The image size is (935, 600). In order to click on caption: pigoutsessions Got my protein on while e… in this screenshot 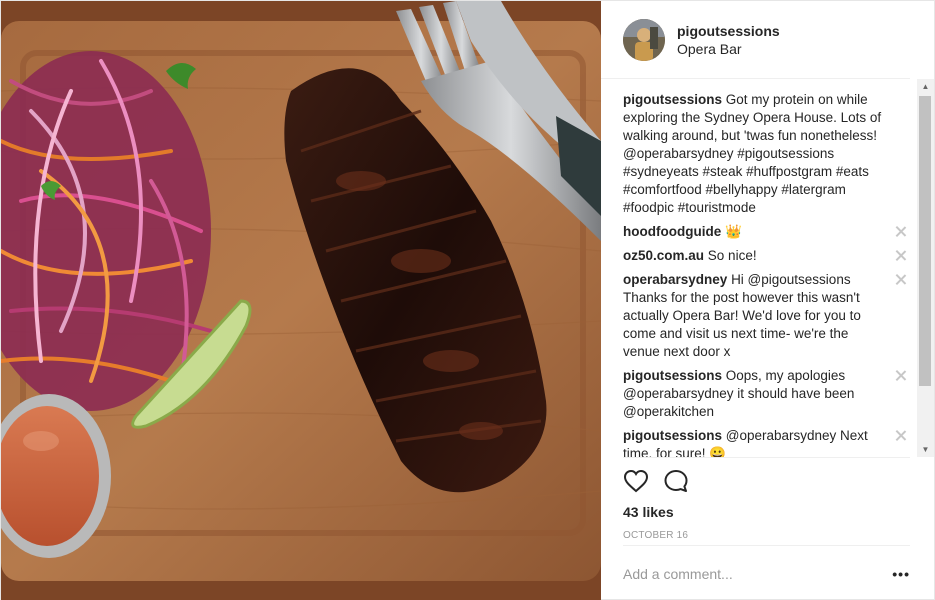, I will do `click(766, 154)`.